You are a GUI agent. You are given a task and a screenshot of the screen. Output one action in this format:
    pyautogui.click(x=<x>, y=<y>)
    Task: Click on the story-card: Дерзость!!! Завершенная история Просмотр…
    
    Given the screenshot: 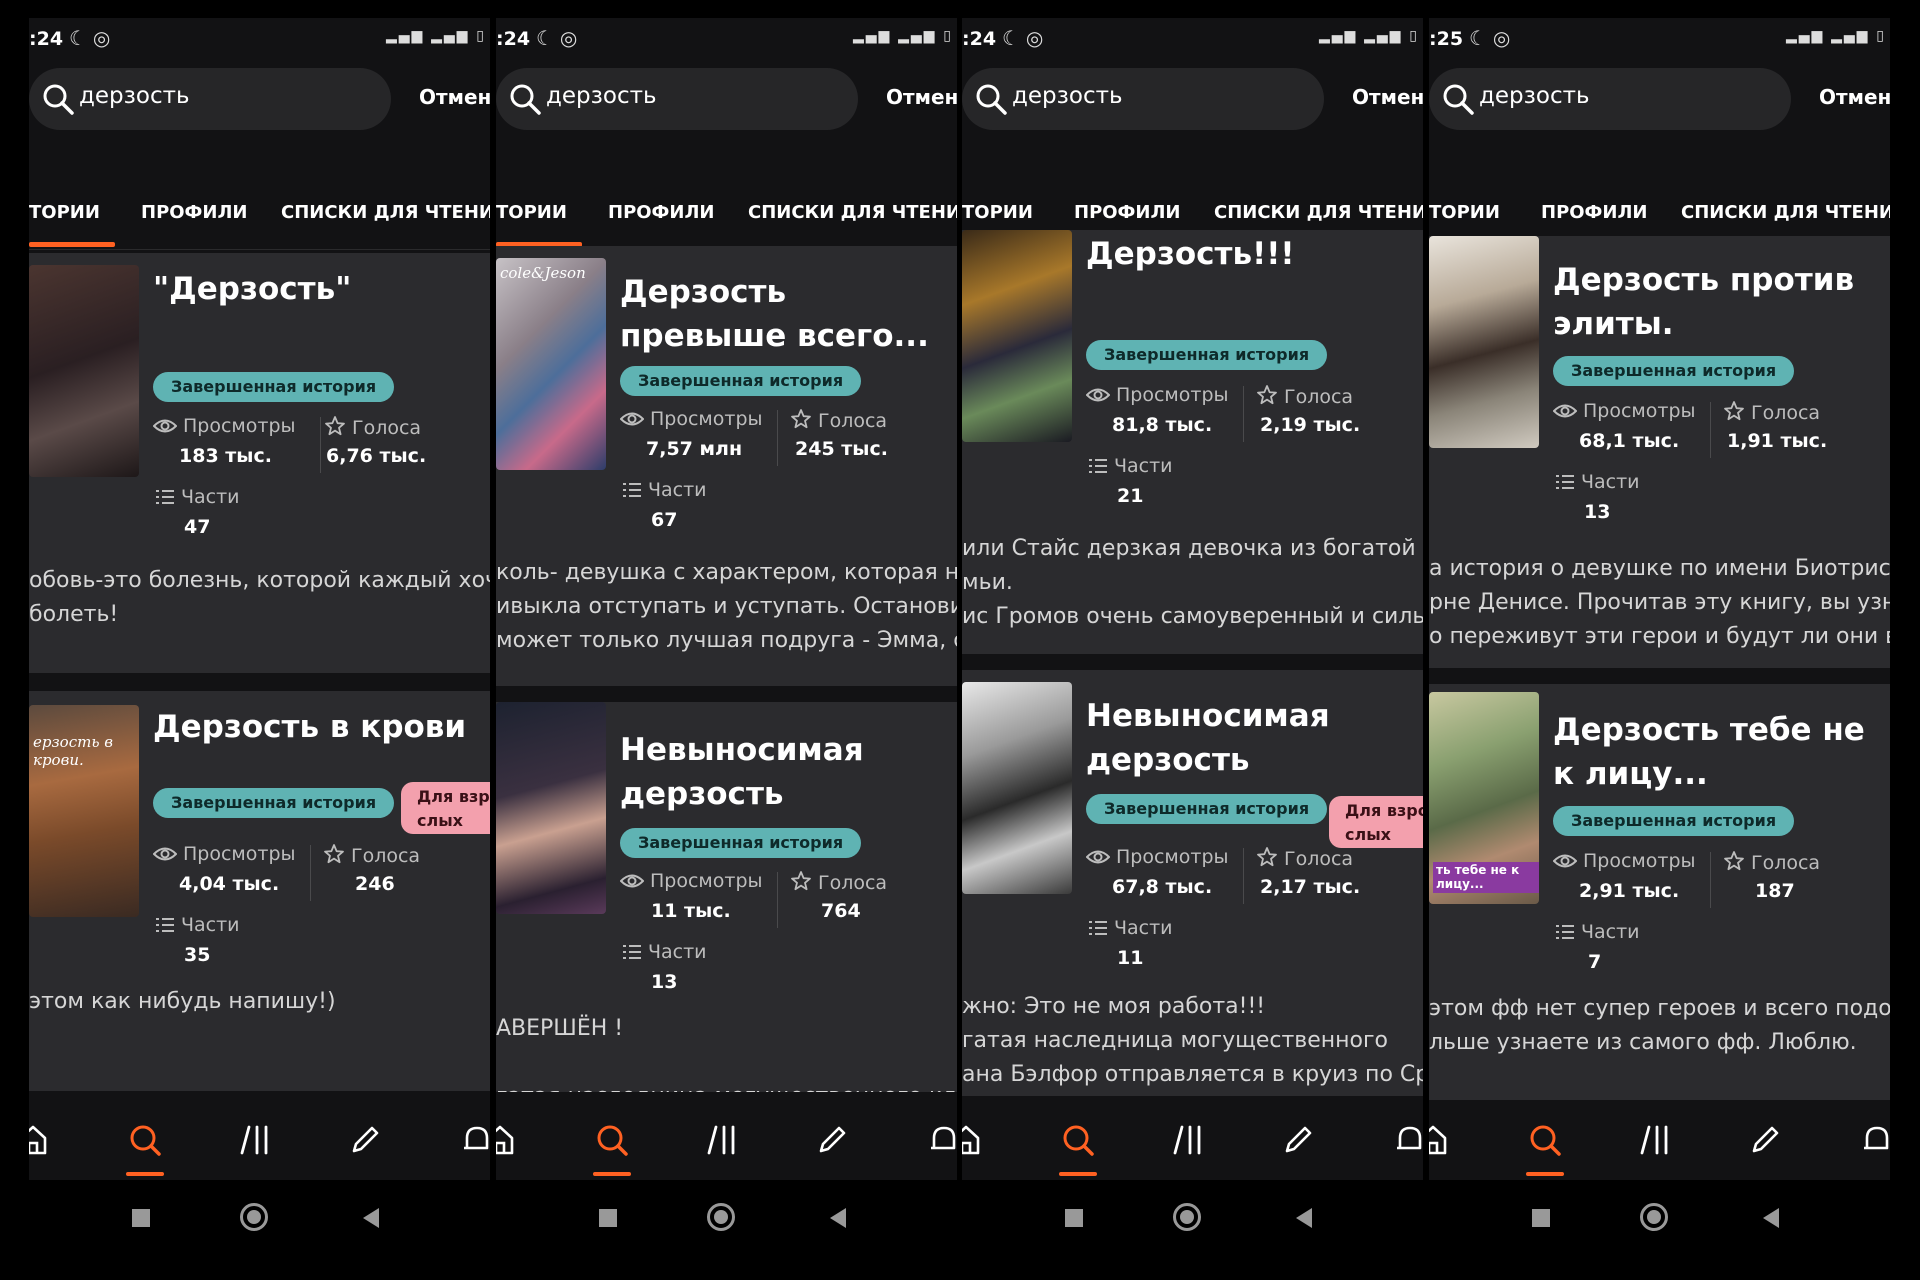 What is the action you would take?
    pyautogui.click(x=1192, y=442)
    